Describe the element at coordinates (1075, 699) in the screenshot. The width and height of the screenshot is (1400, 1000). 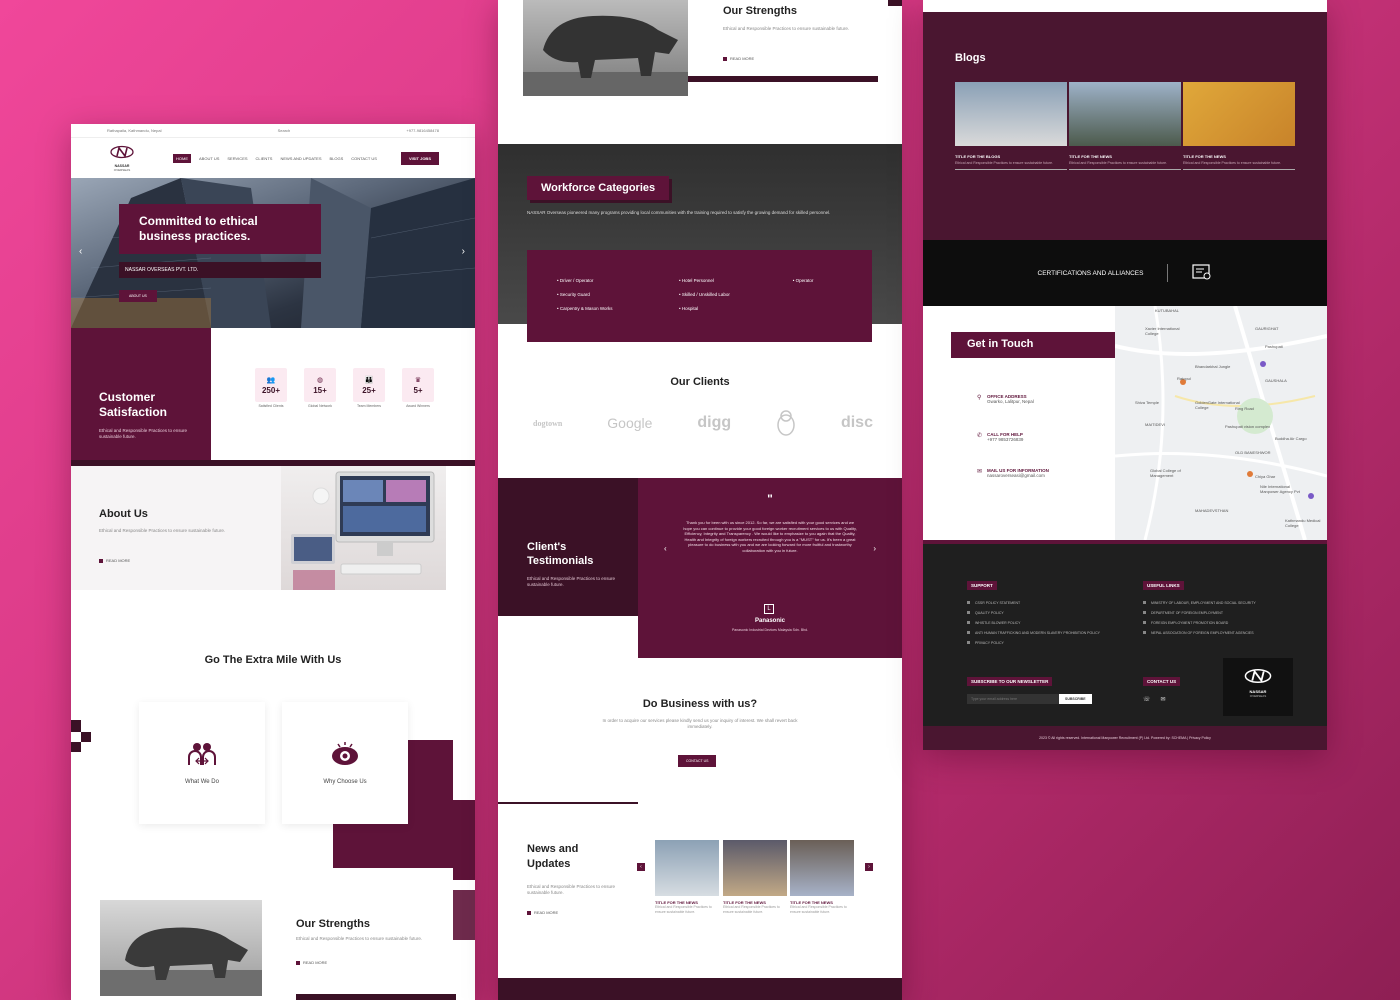
I see `subscribe-button: SUBSCRIBE` at that location.